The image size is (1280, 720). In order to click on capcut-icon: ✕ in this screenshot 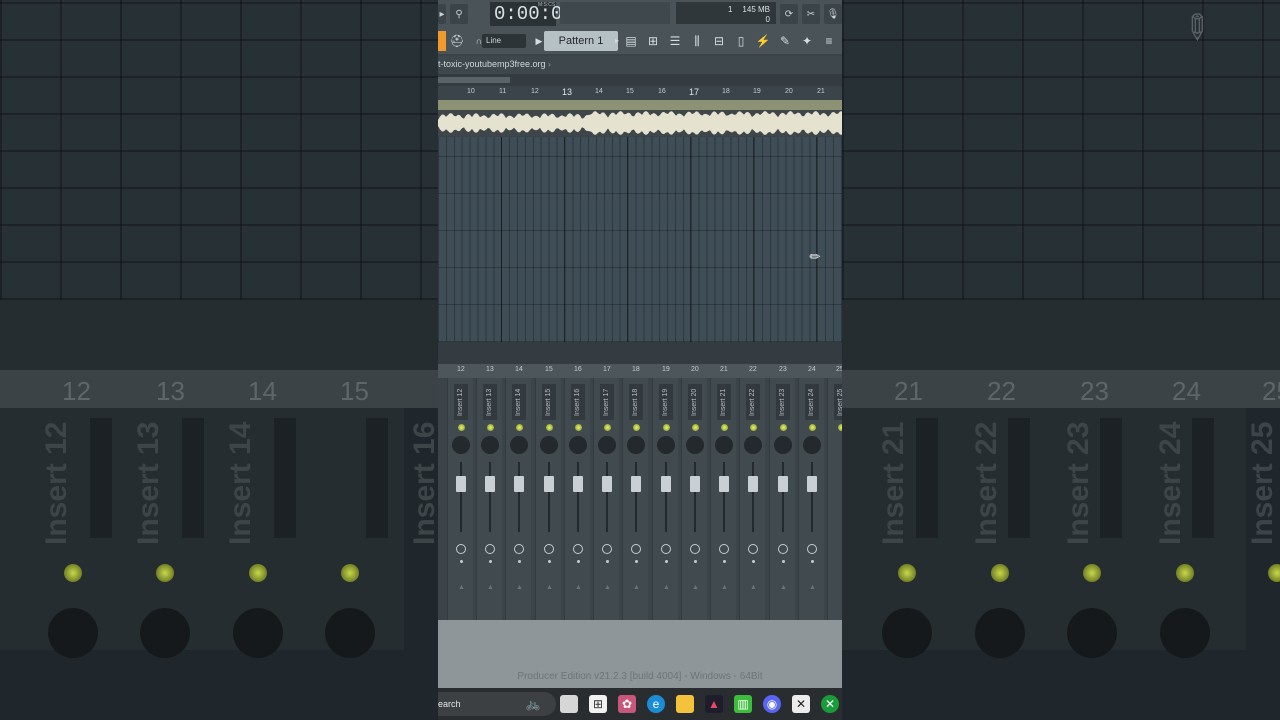, I will do `click(801, 704)`.